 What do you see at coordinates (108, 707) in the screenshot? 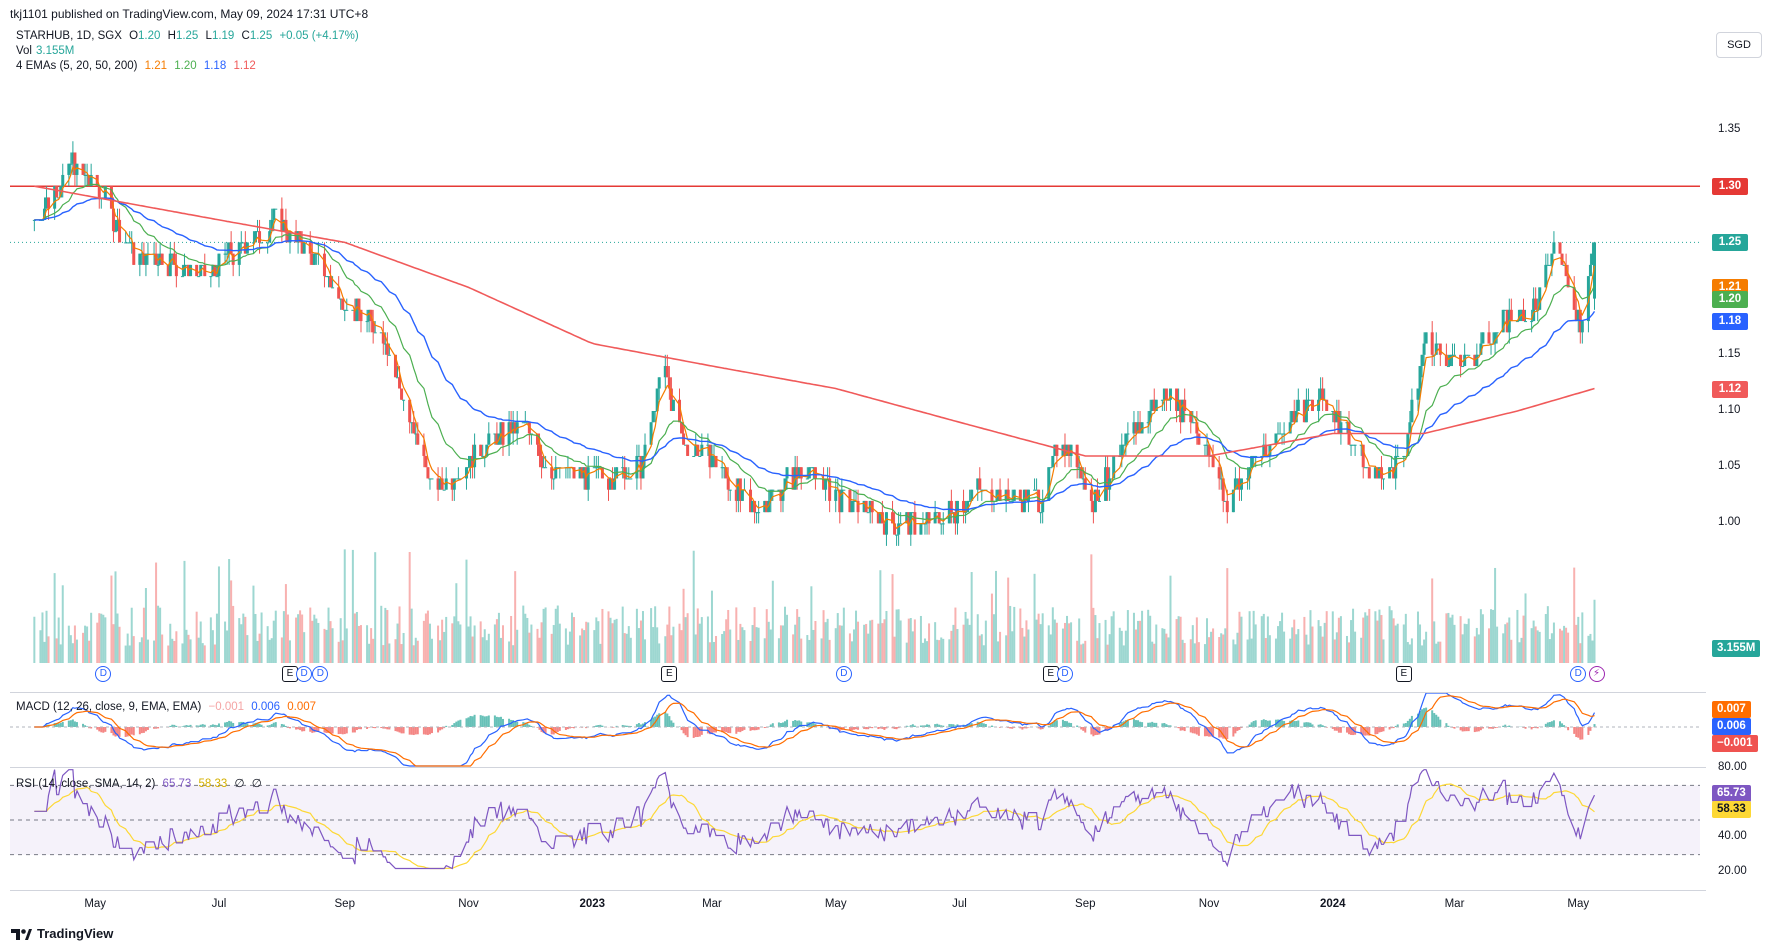
I see `macd-label: MACD (12, 26, close, 9, EMA, EMA)` at bounding box center [108, 707].